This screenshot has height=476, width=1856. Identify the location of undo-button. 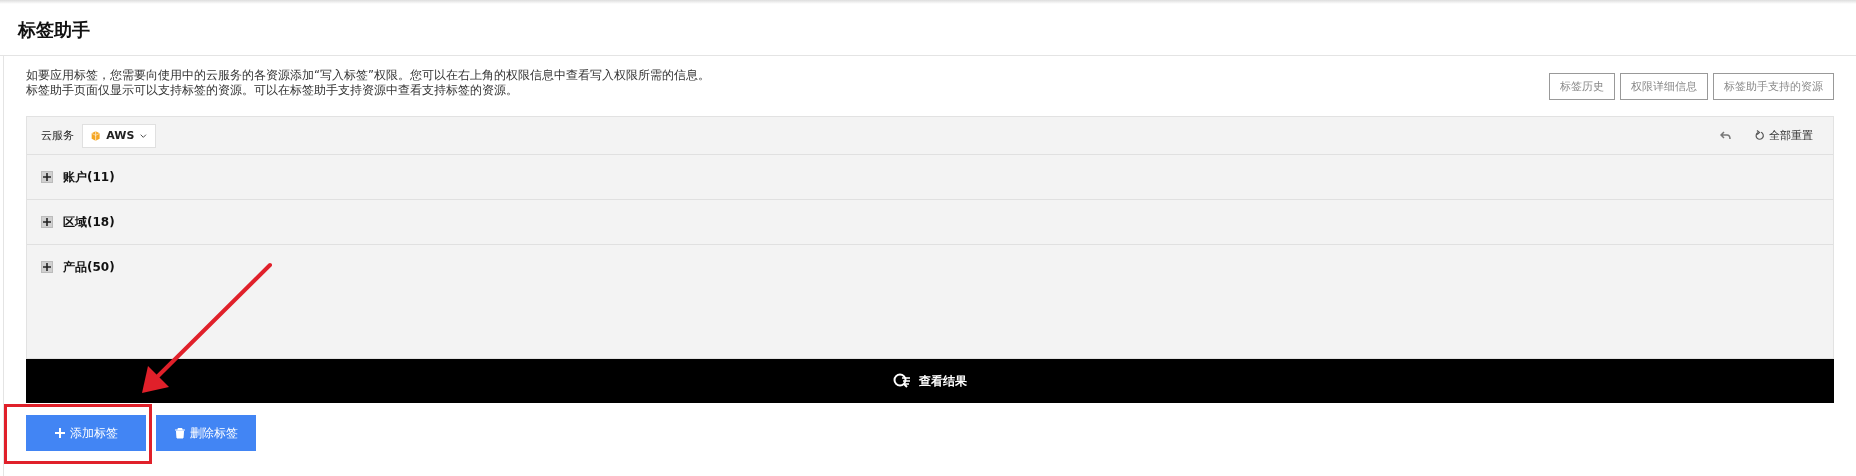
(1725, 135).